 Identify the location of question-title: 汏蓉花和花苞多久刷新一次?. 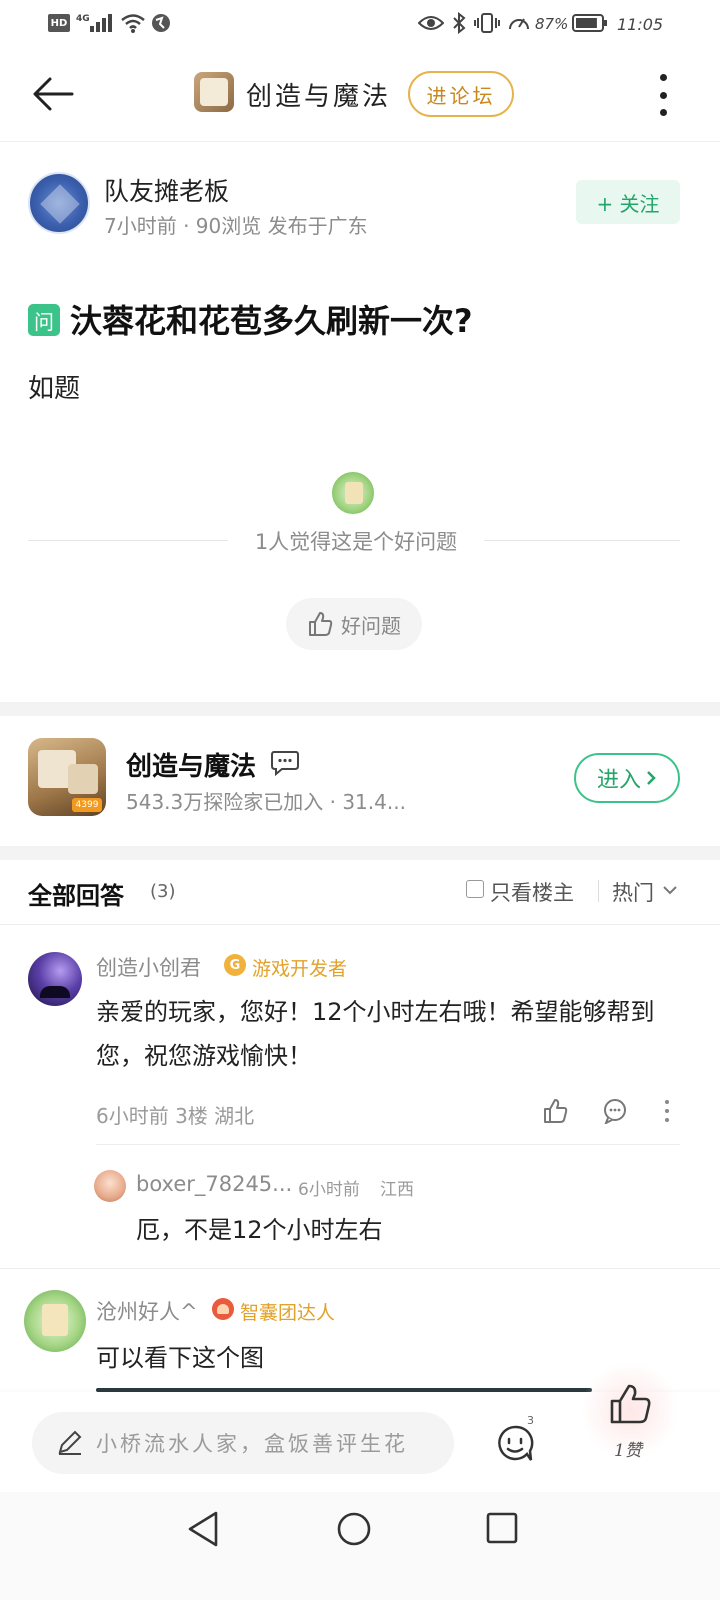
(271, 321).